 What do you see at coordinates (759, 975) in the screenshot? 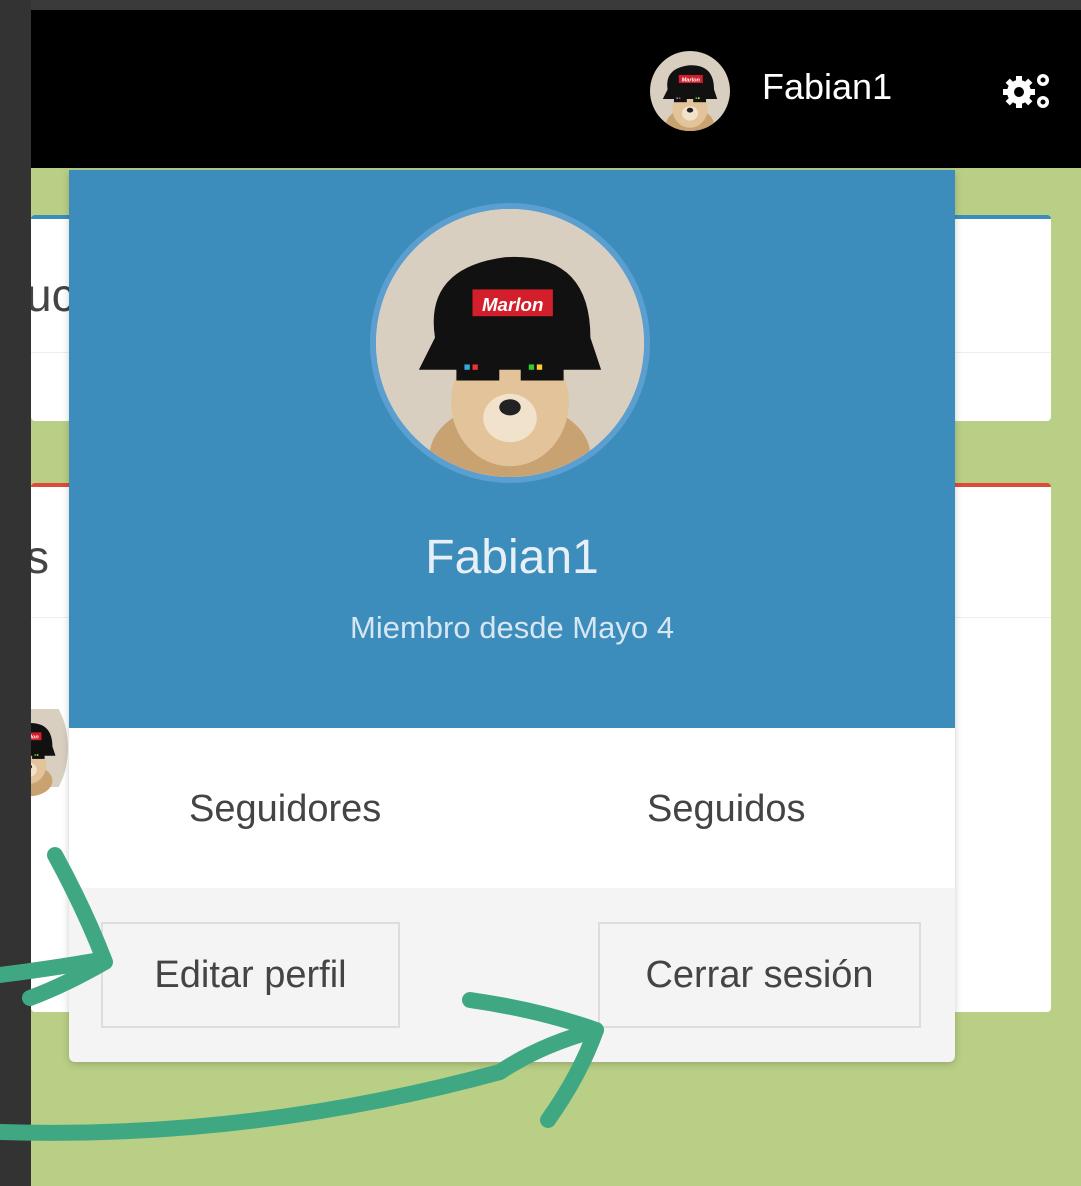
I see `logout-button: Cerrar sesión` at bounding box center [759, 975].